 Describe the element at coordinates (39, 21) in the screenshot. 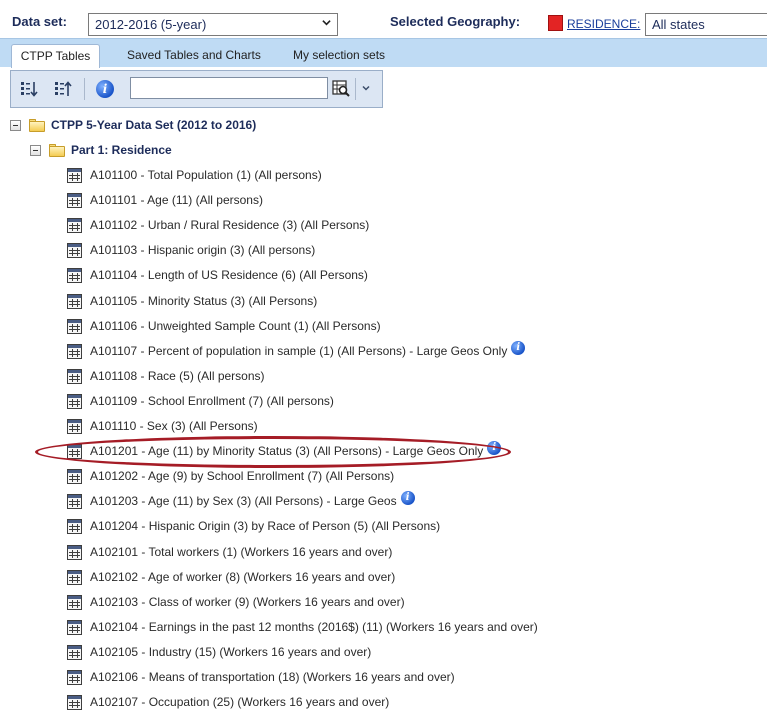

I see `dataset-label: Data set:` at that location.